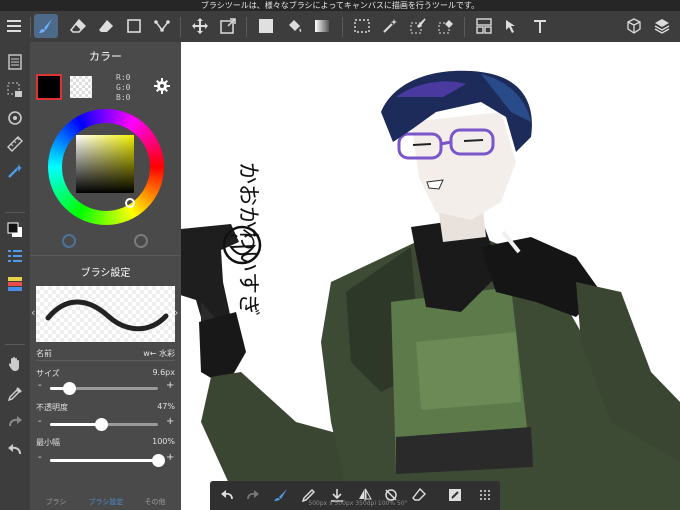 This screenshot has width=680, height=510. What do you see at coordinates (484, 26) in the screenshot?
I see `frame-tool-icon` at bounding box center [484, 26].